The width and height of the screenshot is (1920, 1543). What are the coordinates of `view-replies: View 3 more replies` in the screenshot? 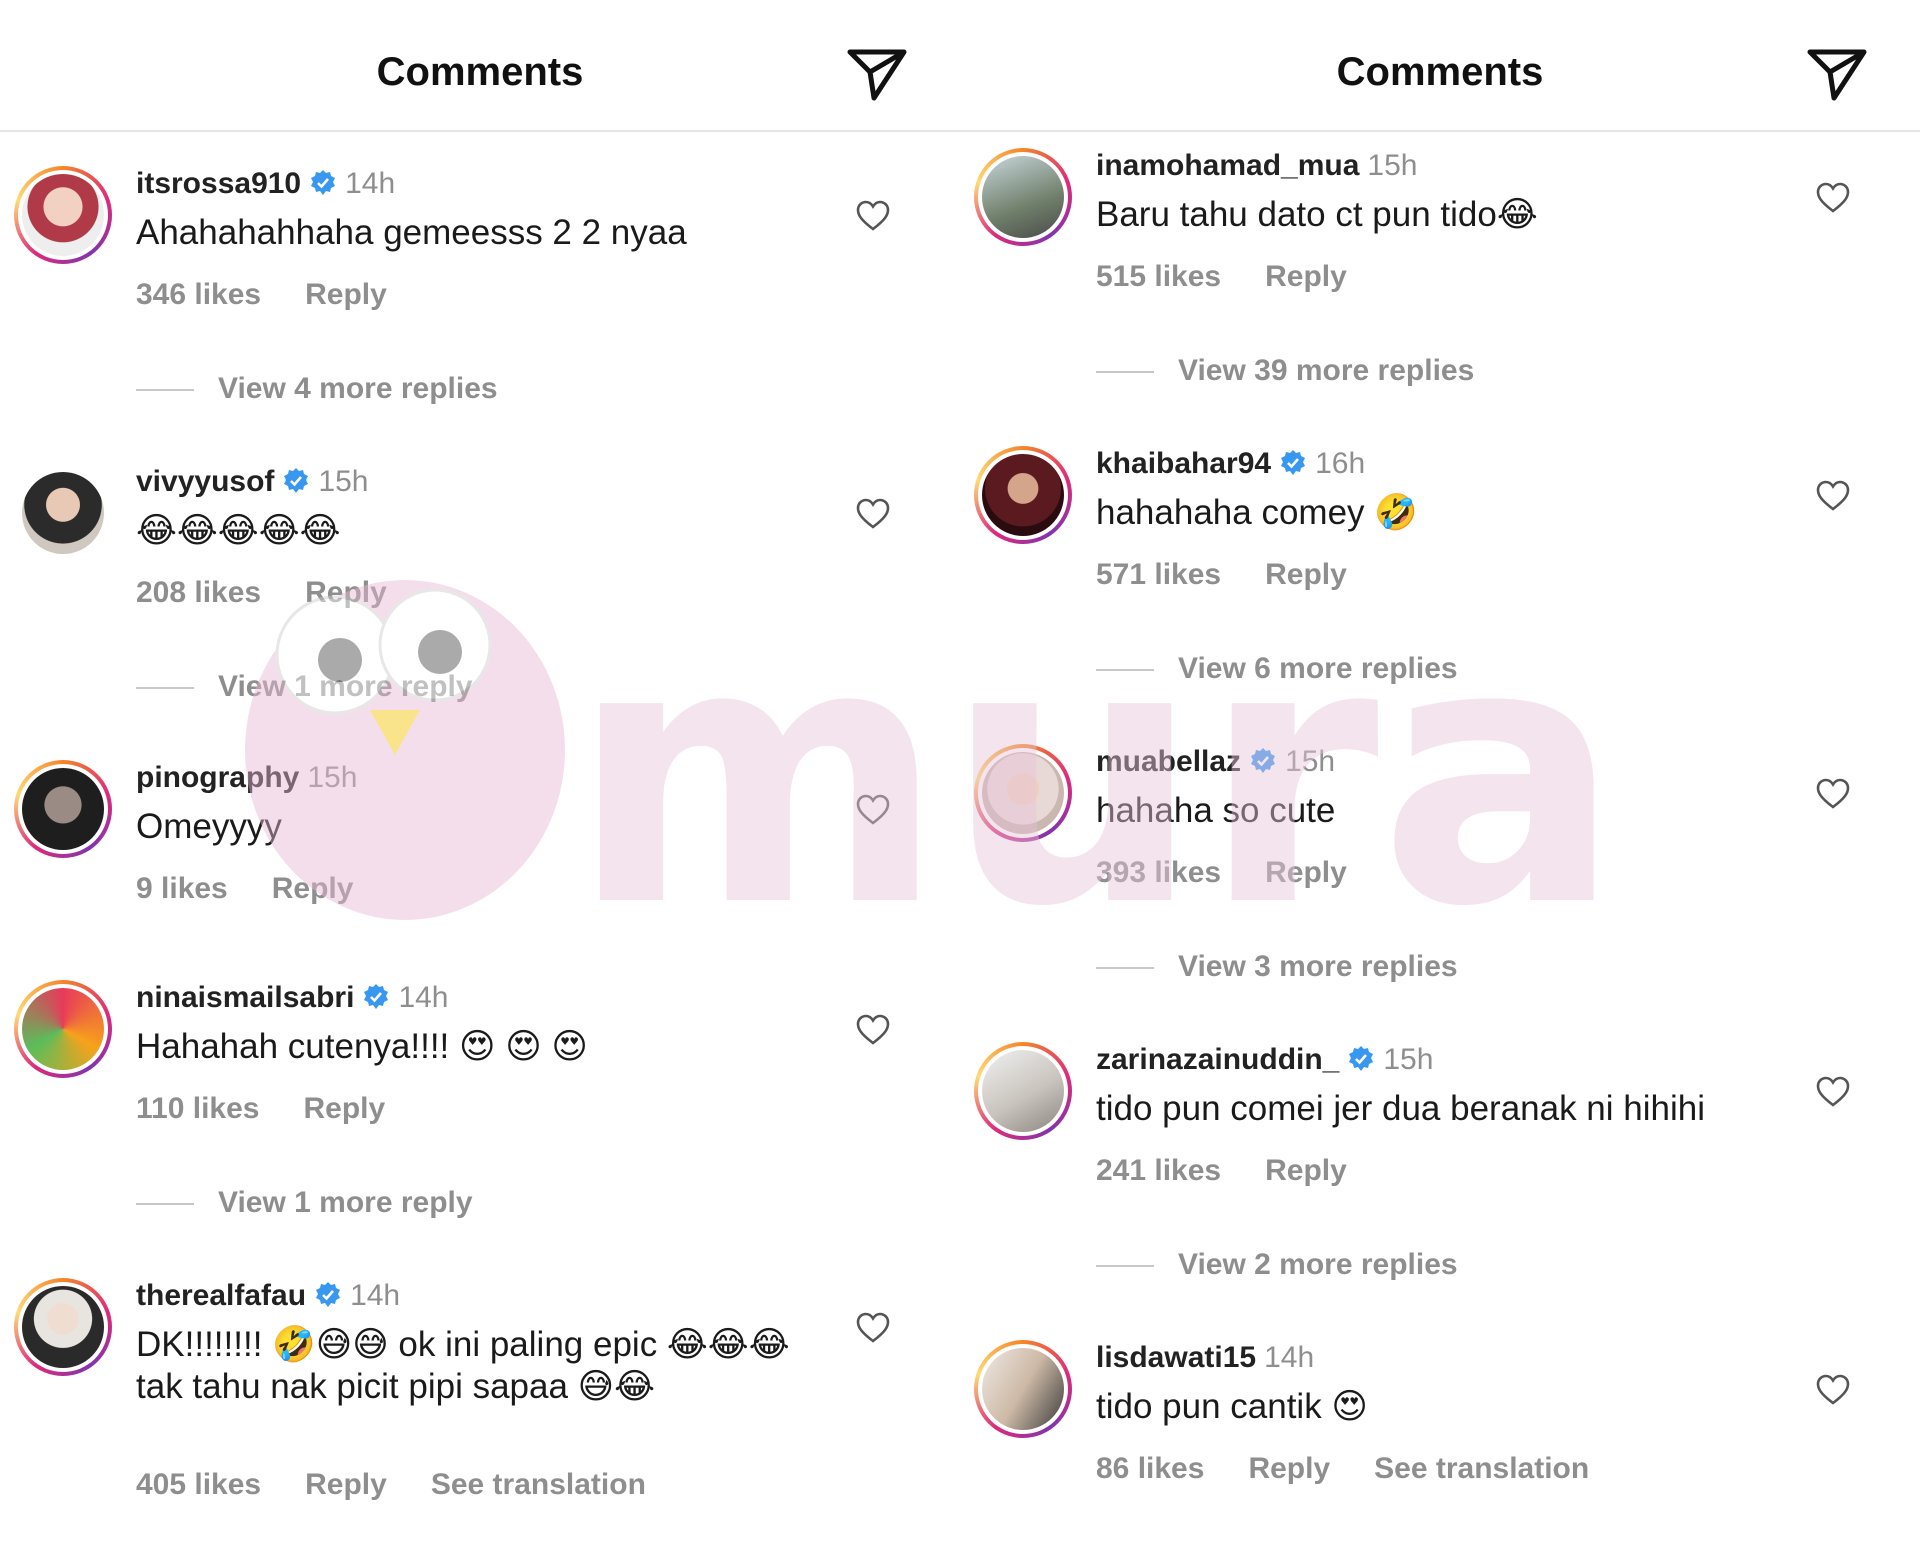 It's located at (1277, 967).